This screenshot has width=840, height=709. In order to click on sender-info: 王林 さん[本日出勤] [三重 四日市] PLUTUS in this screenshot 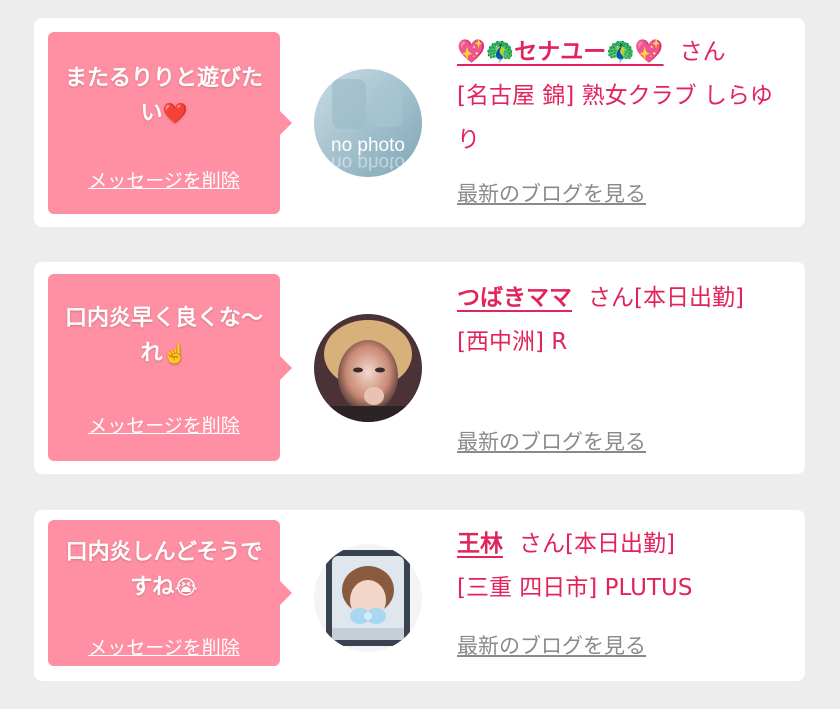, I will do `click(623, 566)`.